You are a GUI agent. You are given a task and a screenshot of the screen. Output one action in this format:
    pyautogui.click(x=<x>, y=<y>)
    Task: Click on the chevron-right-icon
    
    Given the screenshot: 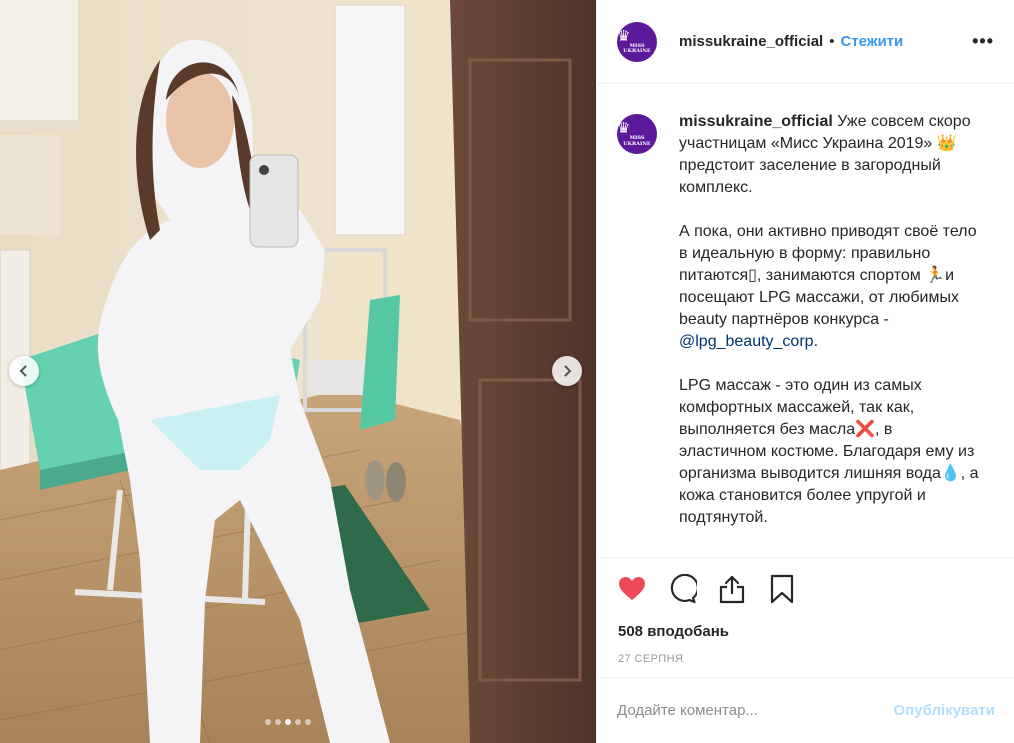 What is the action you would take?
    pyautogui.click(x=568, y=371)
    